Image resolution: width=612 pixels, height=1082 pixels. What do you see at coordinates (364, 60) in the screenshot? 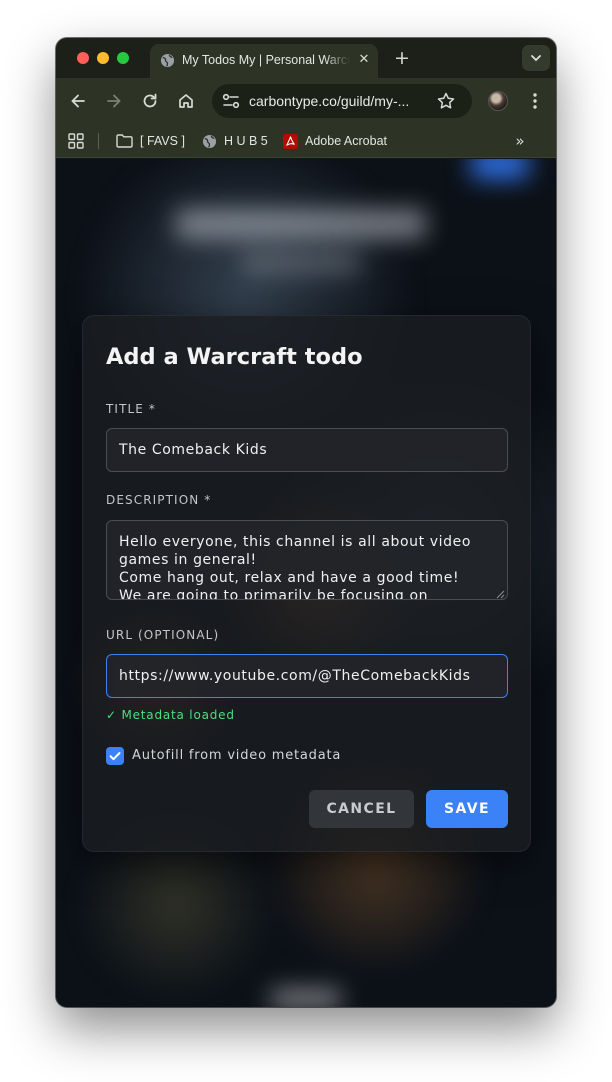
I see `close-tab-icon: ✕` at bounding box center [364, 60].